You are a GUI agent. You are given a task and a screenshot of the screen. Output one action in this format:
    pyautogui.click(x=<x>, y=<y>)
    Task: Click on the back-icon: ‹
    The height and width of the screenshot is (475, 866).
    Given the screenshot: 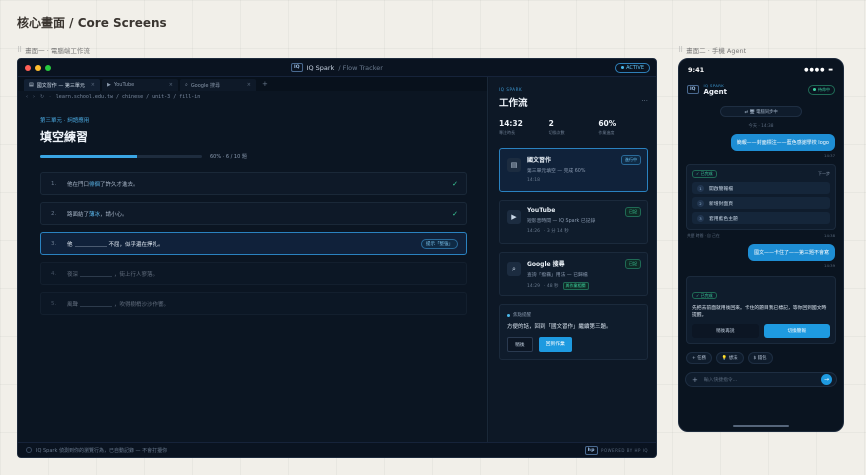 What is the action you would take?
    pyautogui.click(x=27, y=97)
    